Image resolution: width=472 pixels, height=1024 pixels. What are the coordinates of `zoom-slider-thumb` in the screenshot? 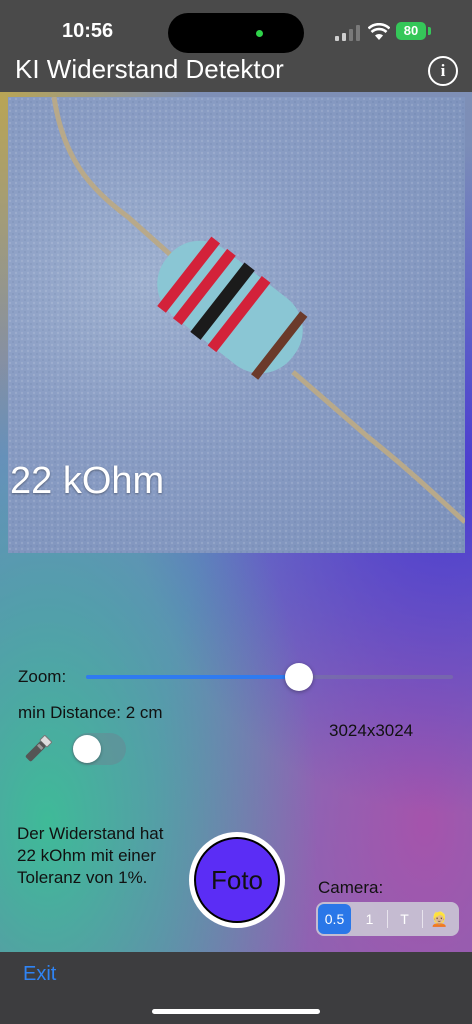 It's located at (298, 677).